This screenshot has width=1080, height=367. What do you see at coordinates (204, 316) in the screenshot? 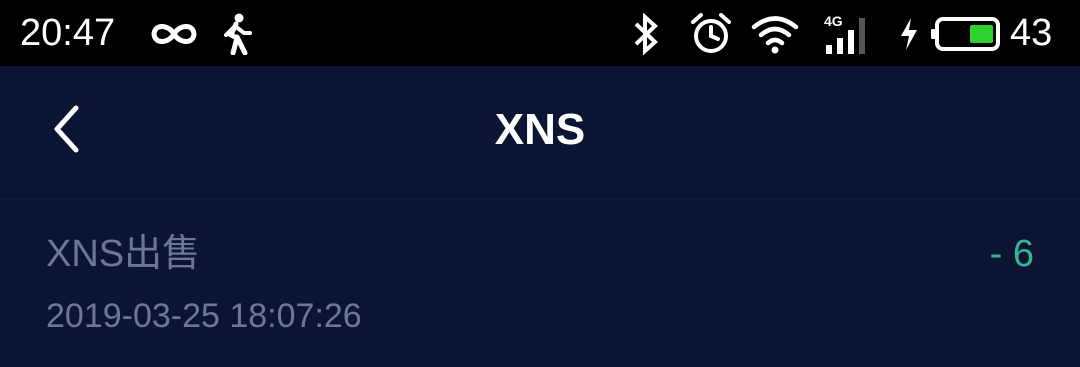
I see `record-timestamp: 2019-03-25 18:07:26` at bounding box center [204, 316].